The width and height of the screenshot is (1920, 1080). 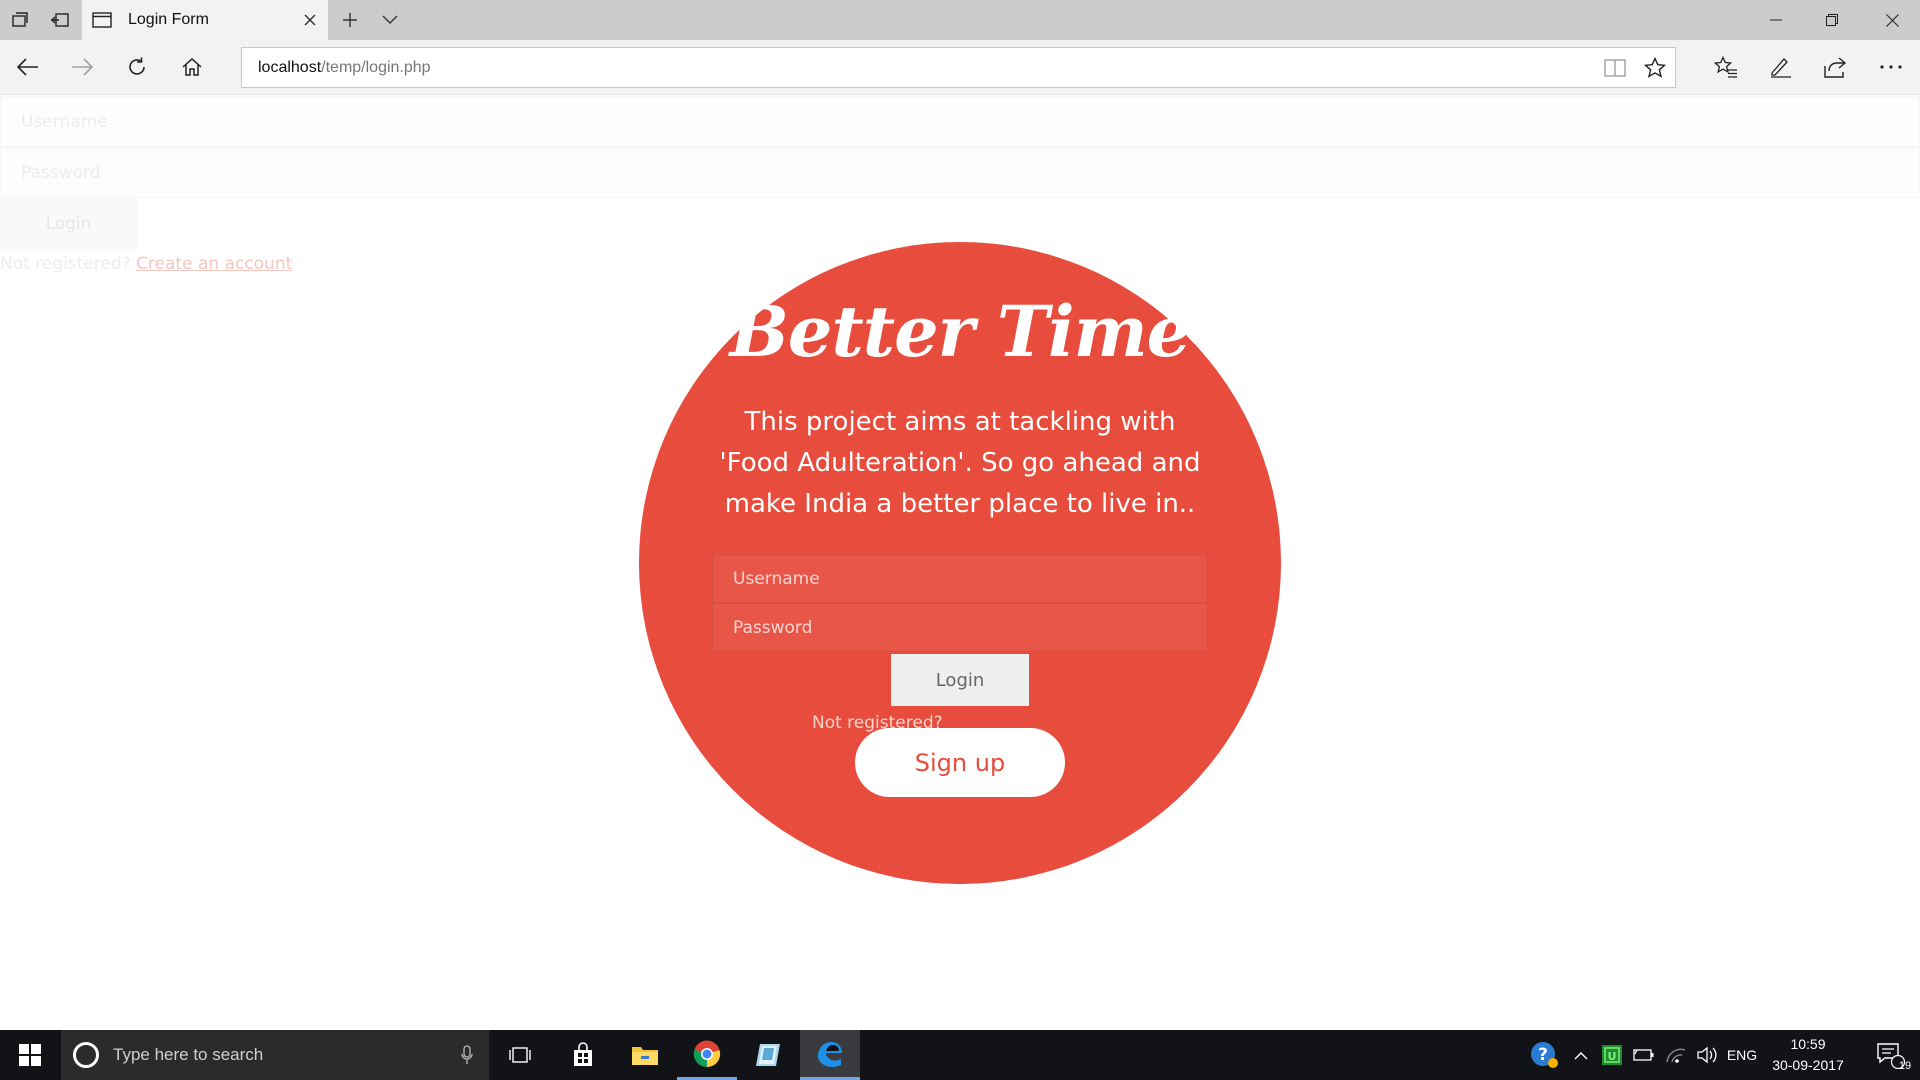 I want to click on volume-icon, so click(x=1707, y=1055).